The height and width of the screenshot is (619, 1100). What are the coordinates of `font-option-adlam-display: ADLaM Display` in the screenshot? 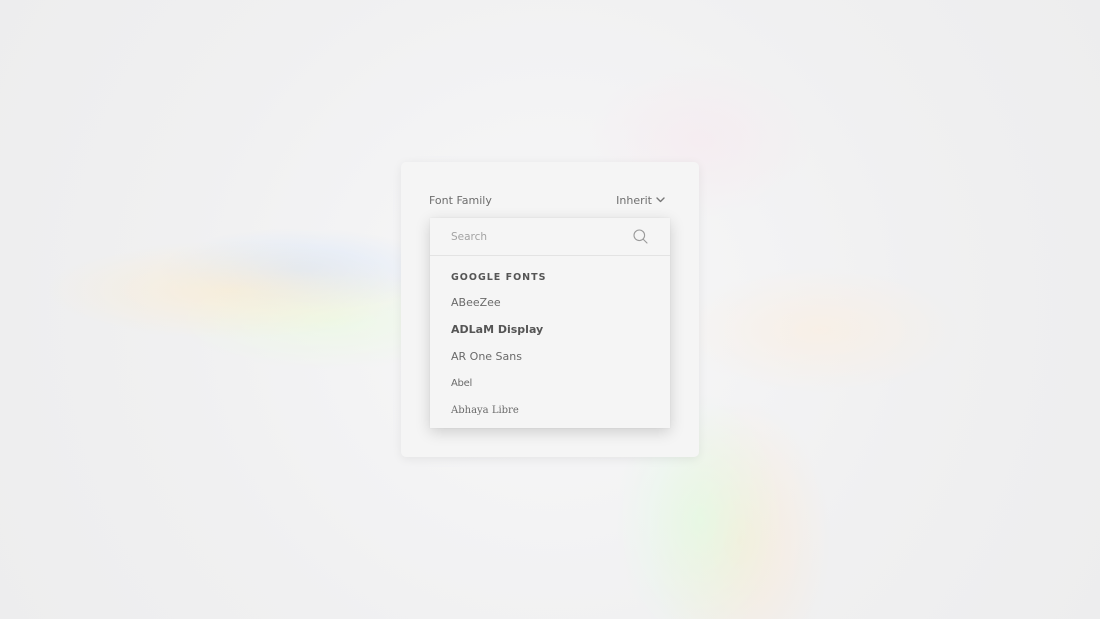 It's located at (550, 329).